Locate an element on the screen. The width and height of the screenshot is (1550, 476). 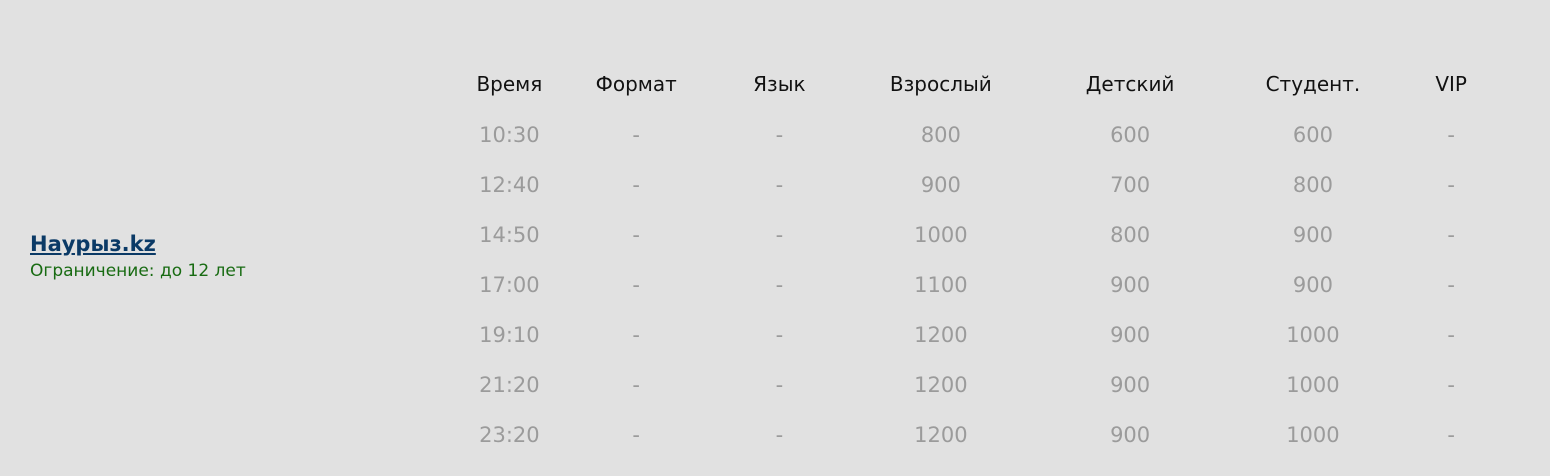
table-row: 17:00 - - 1100 900 900 - is located at coordinates (980, 285).